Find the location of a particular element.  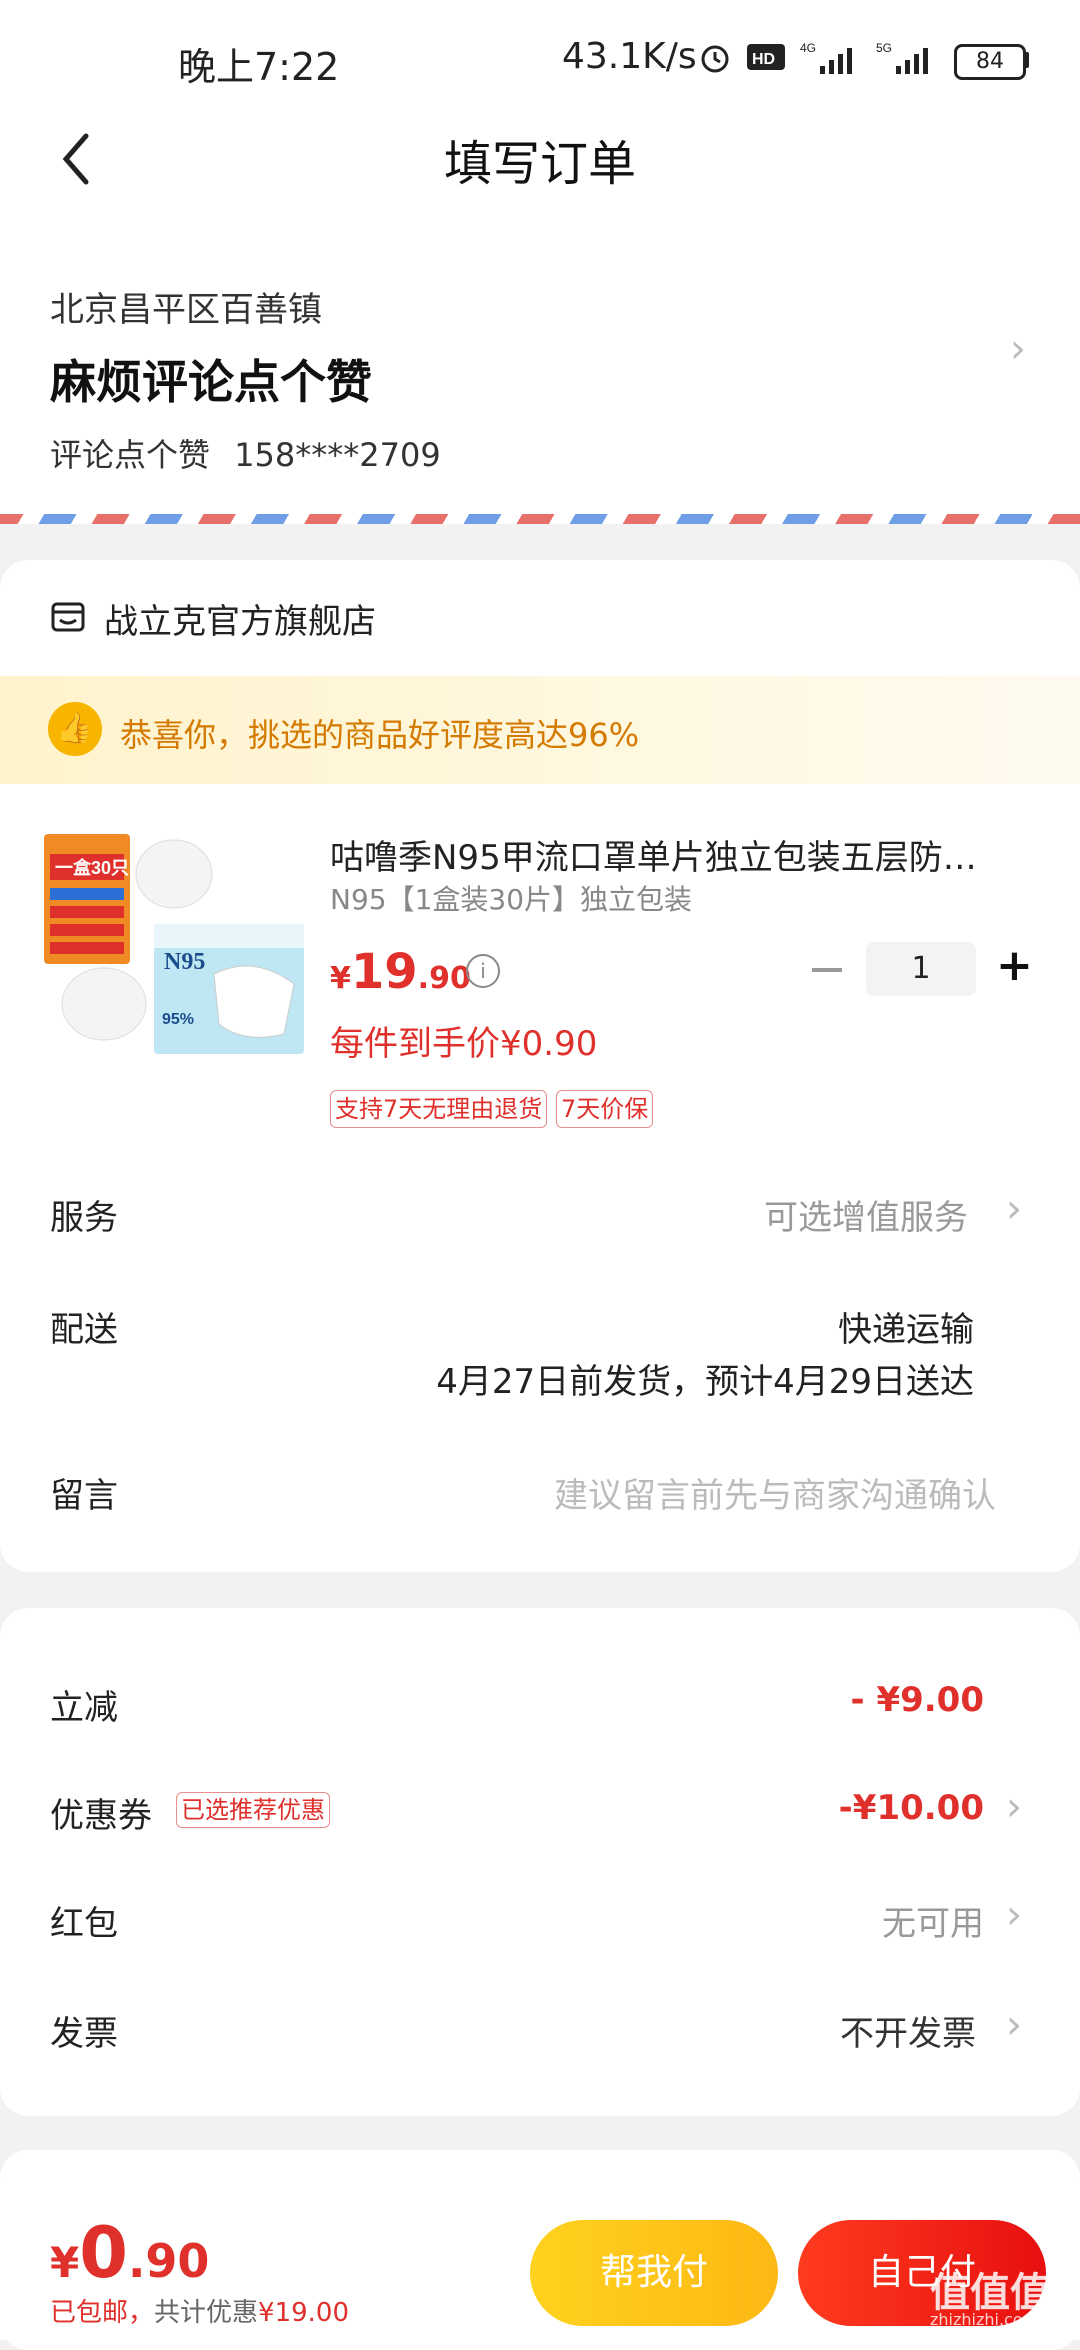

status-network-speed: 43.1K/s is located at coordinates (629, 56).